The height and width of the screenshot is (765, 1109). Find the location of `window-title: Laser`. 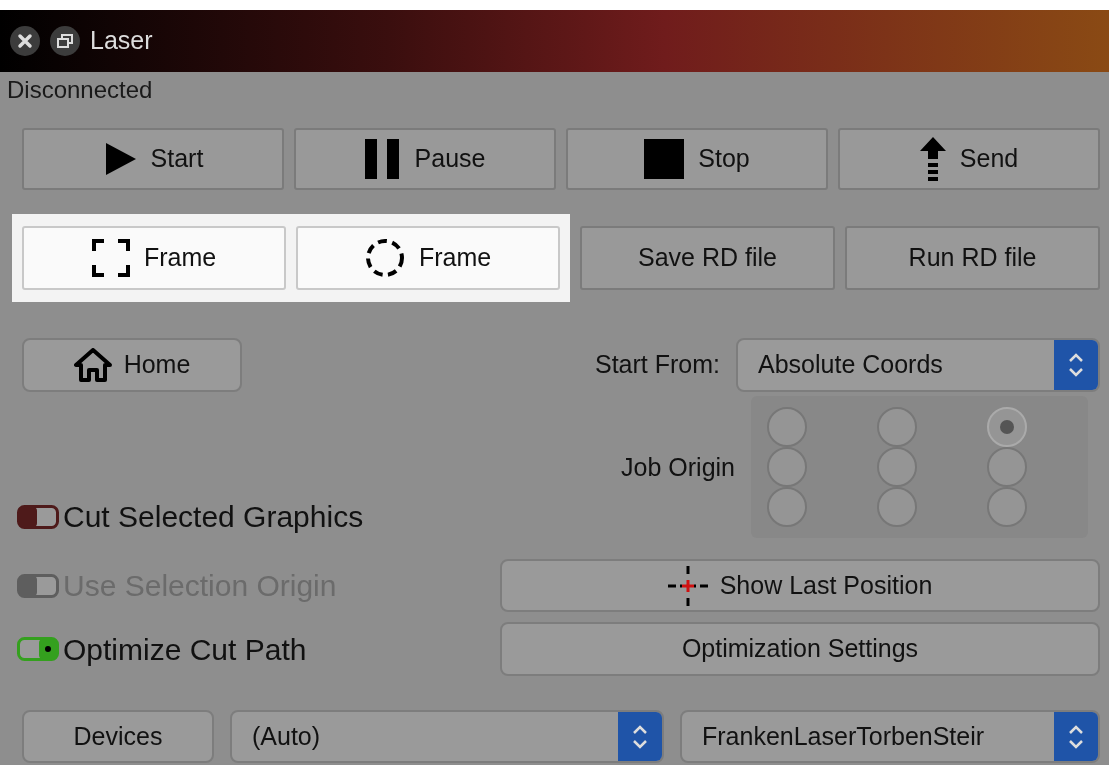

window-title: Laser is located at coordinates (121, 41).